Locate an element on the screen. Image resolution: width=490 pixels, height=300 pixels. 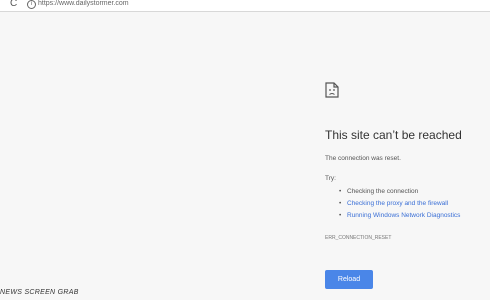
error-code: ERR_CONNECTION_RESET is located at coordinates (358, 238).